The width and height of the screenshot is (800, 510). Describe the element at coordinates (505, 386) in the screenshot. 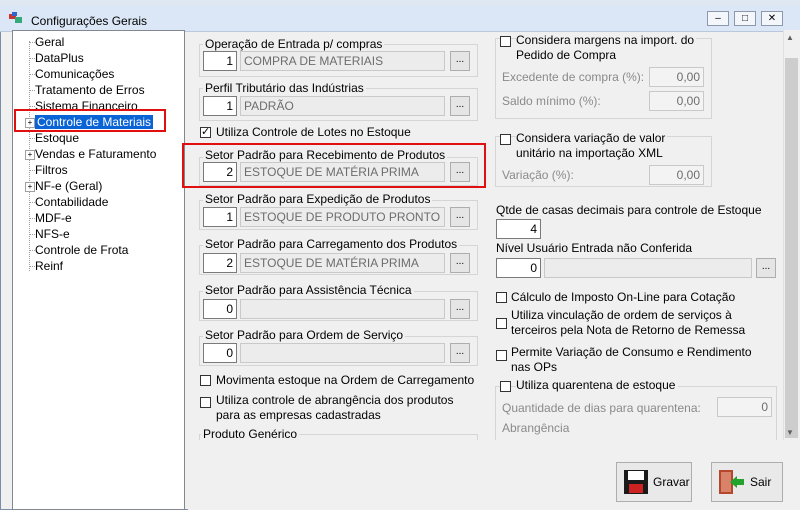

I see `quarentena-checkbox` at that location.